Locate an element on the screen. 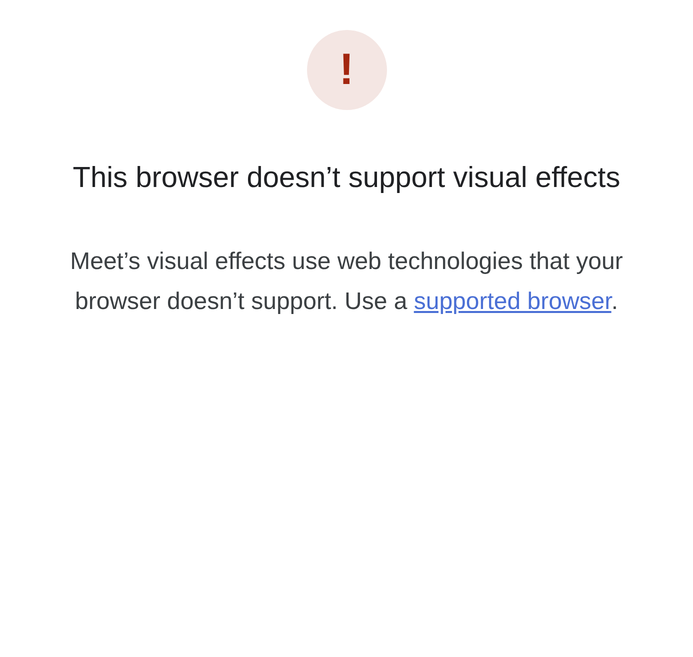 Image resolution: width=693 pixels, height=657 pixels. message-text: Meet’s visual effects use web technologies that your browser doesn’t support. Use a supported browser. is located at coordinates (346, 282).